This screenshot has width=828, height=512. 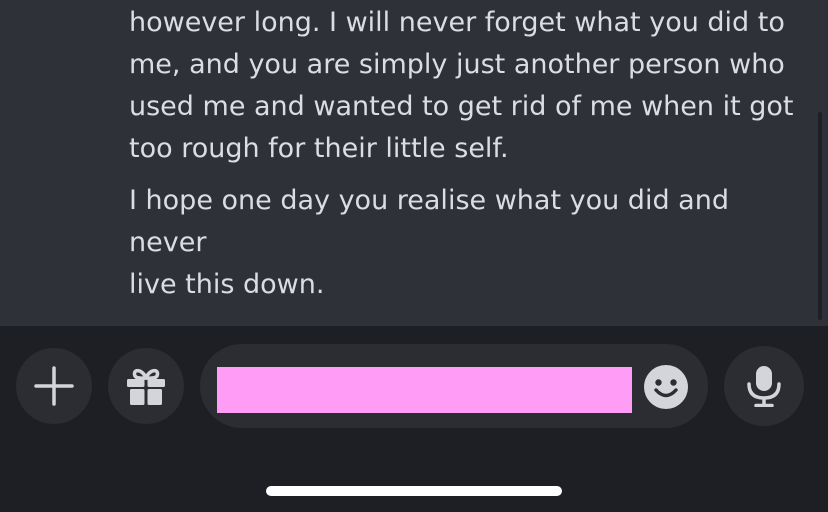 I want to click on message-line: too rough for their little self., so click(x=319, y=148).